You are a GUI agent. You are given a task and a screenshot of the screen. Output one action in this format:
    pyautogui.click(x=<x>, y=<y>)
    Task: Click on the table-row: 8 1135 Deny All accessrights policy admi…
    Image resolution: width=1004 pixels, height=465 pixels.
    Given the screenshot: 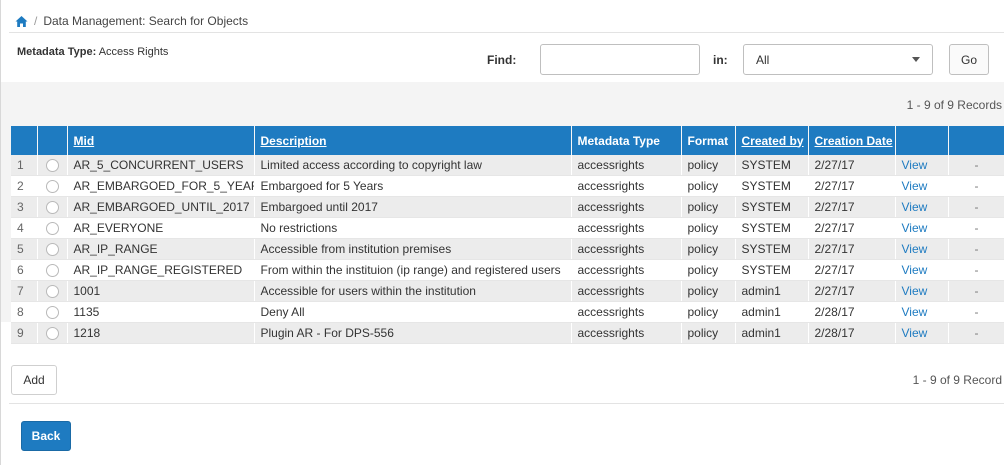 What is the action you would take?
    pyautogui.click(x=507, y=312)
    